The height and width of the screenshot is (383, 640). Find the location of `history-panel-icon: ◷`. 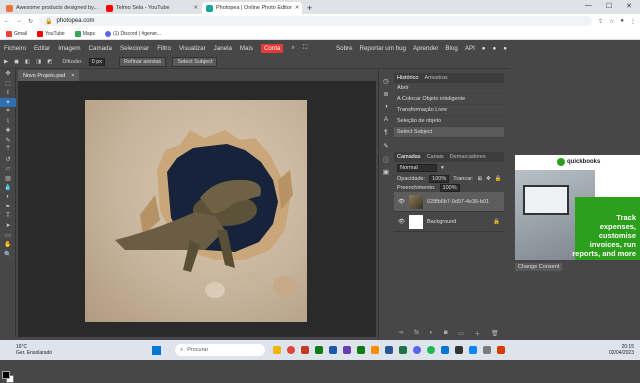

history-panel-icon: ◷ is located at coordinates (386, 80).